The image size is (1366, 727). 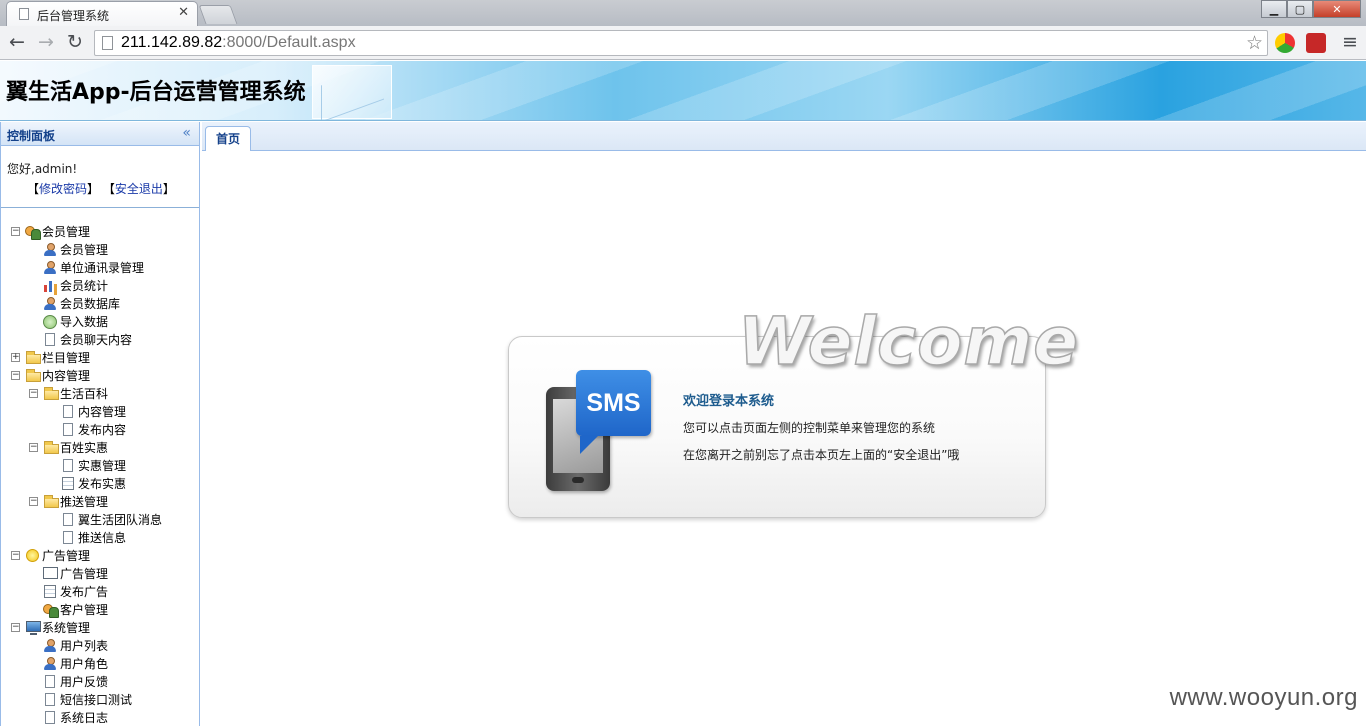 I want to click on bookmark-star-icon: ☆, so click(x=1254, y=43).